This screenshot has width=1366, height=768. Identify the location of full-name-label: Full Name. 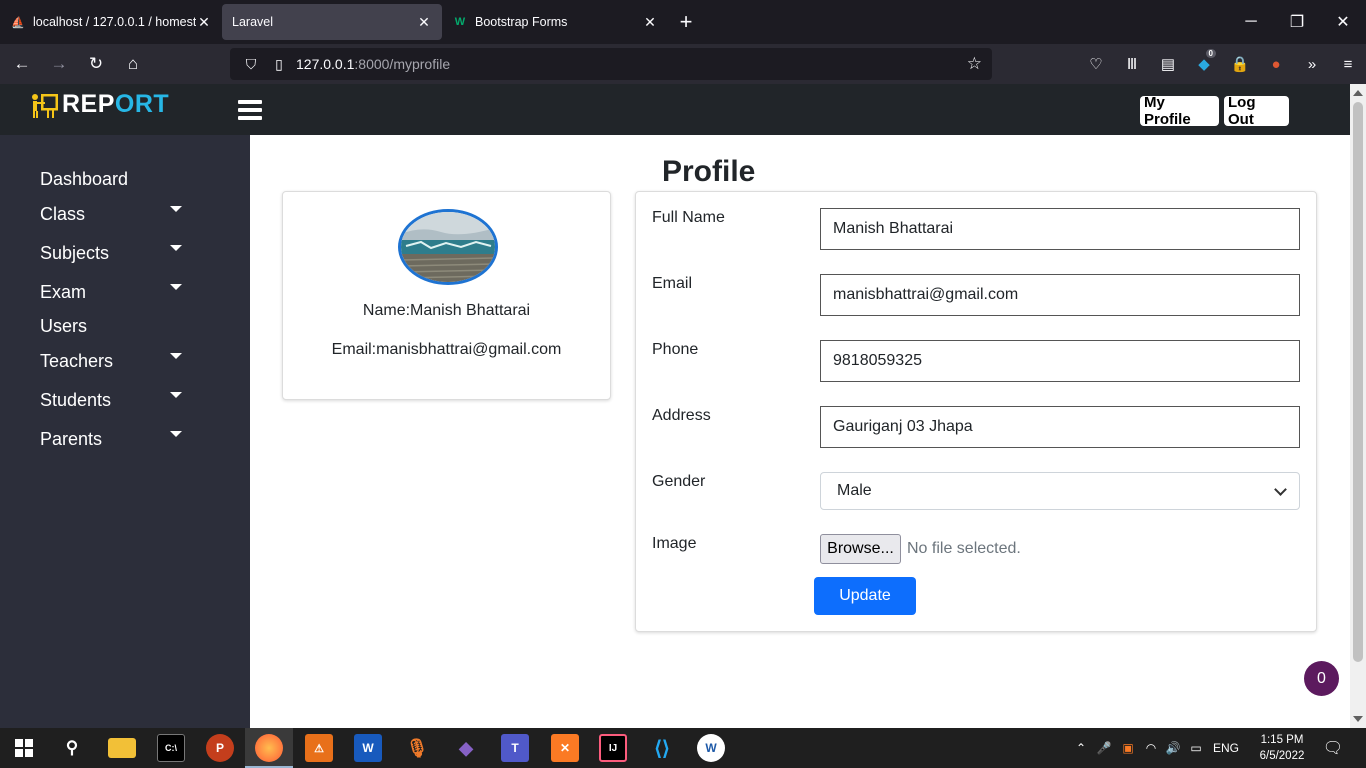
(688, 217).